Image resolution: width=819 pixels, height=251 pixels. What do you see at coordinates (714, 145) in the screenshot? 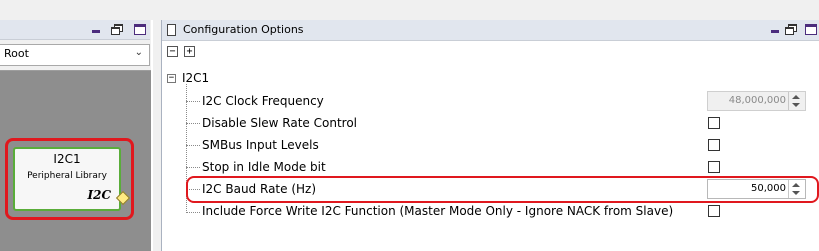
I see `smbus-input-levels-checkbox` at bounding box center [714, 145].